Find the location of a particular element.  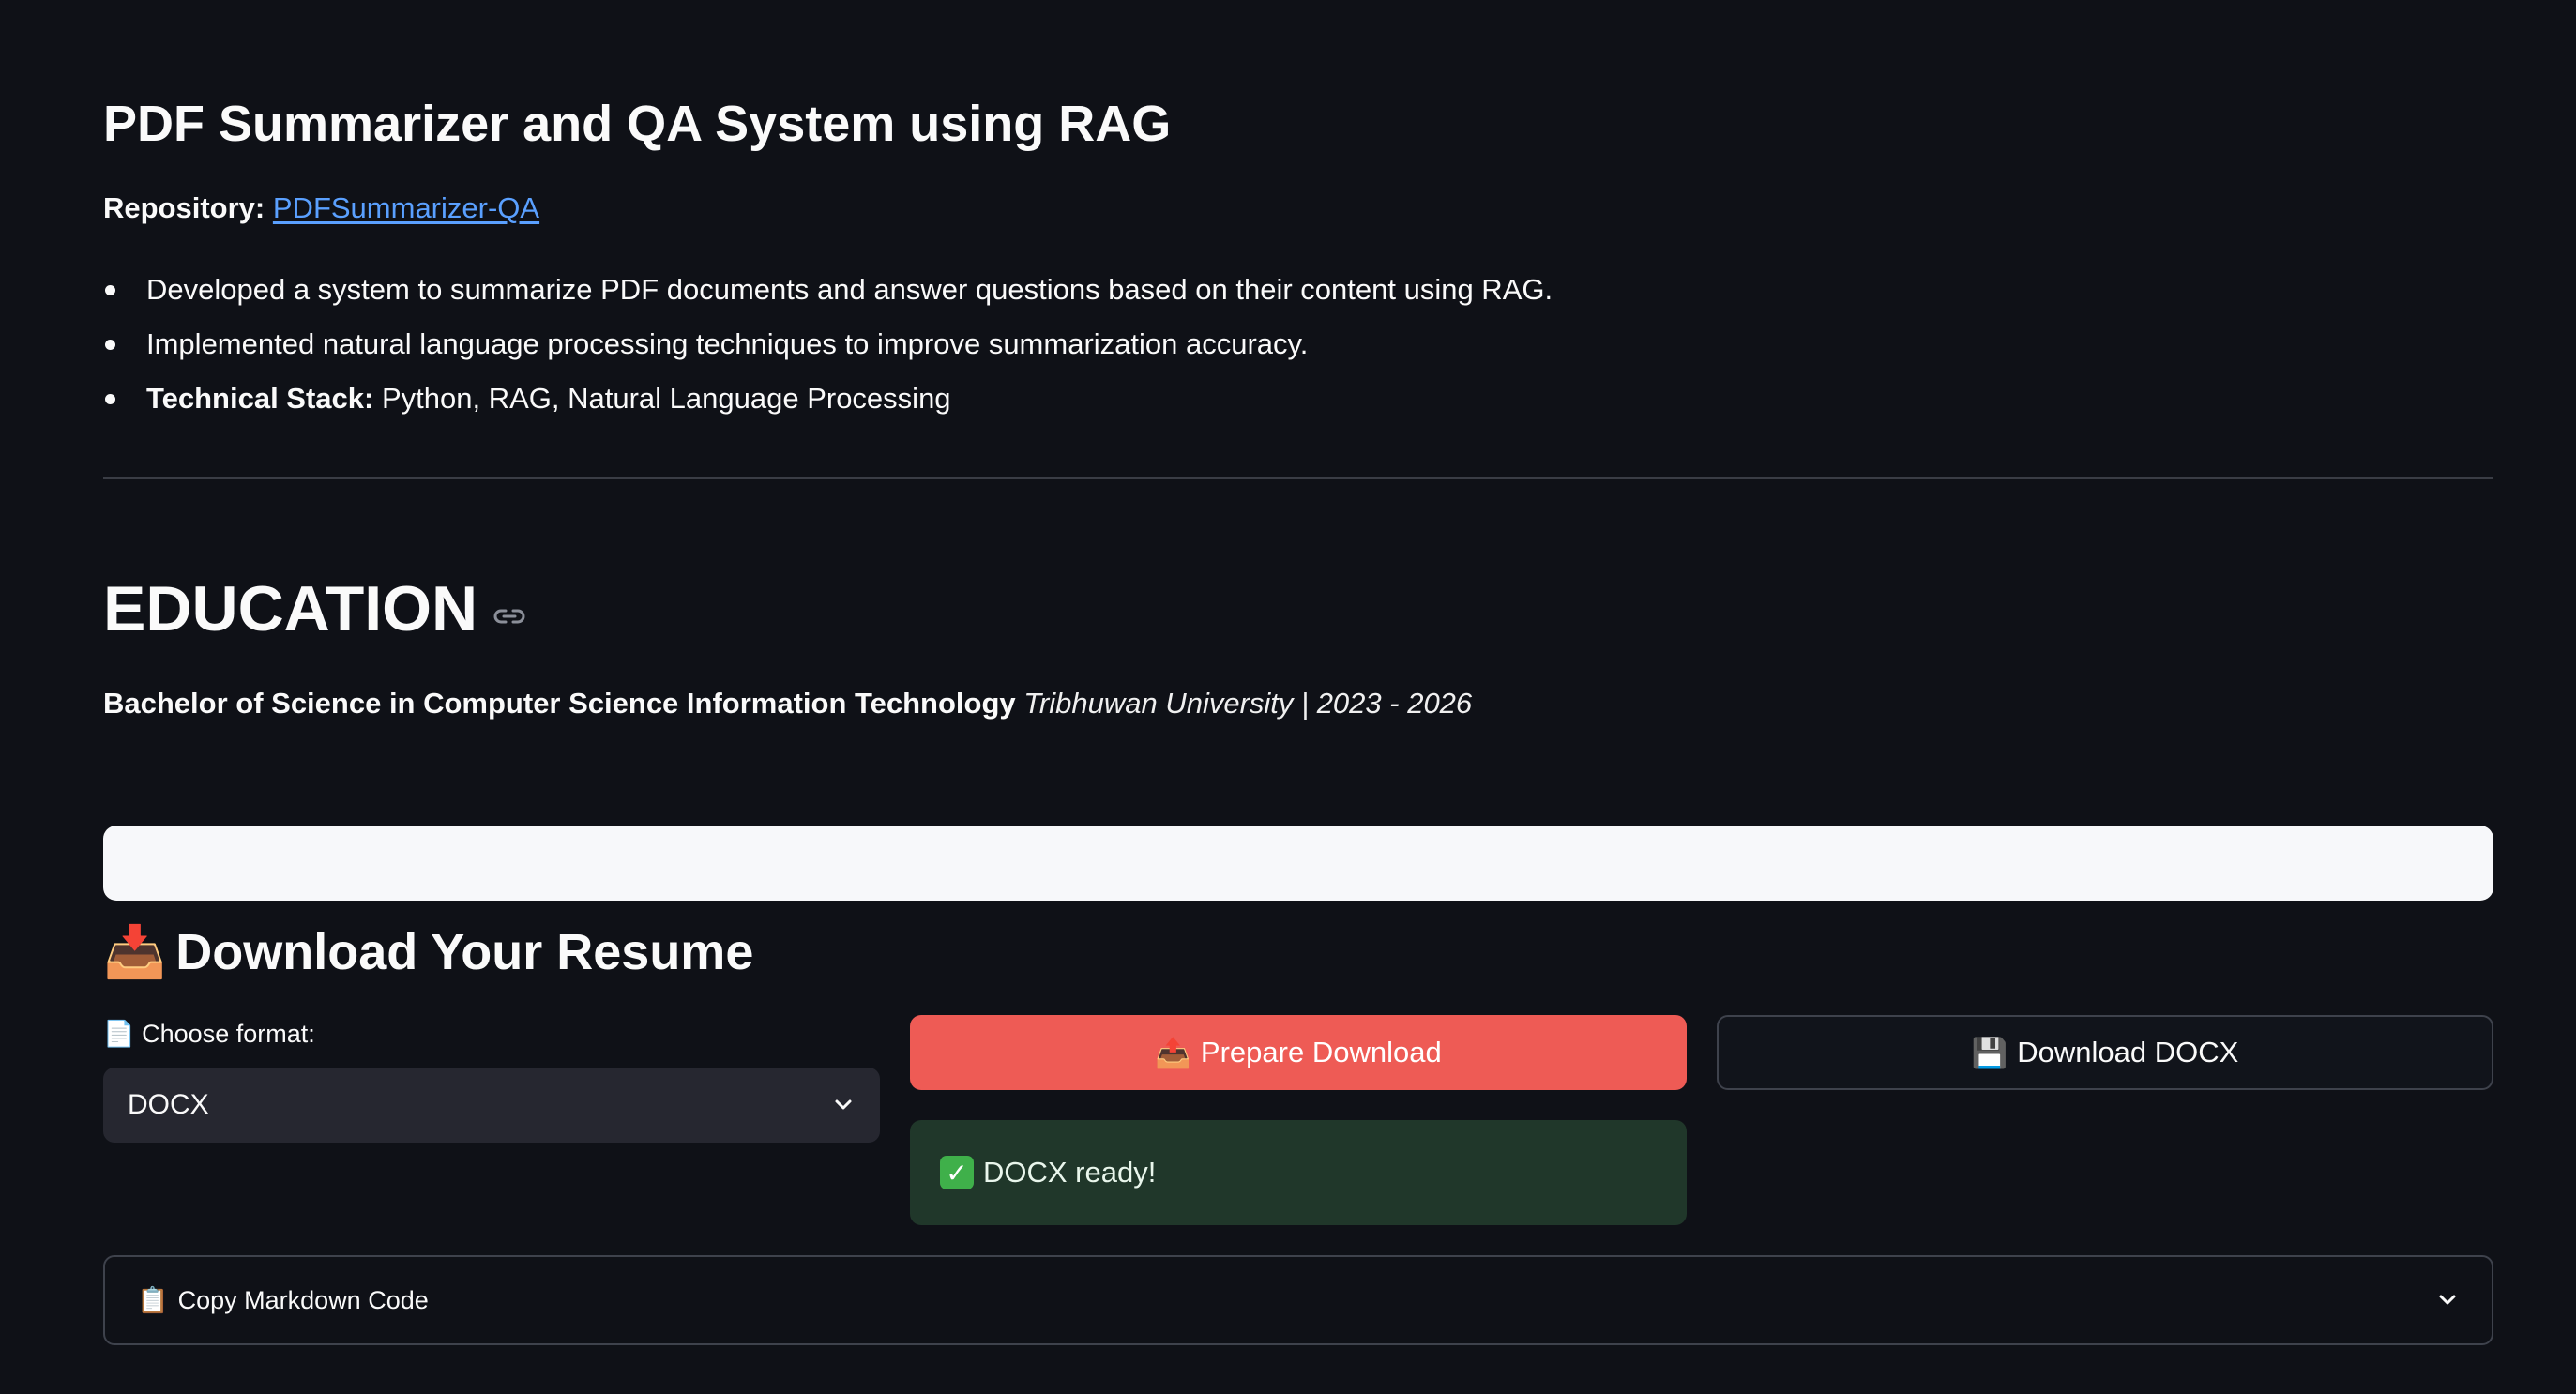

format-label: 📄 Choose format: is located at coordinates (209, 1034).